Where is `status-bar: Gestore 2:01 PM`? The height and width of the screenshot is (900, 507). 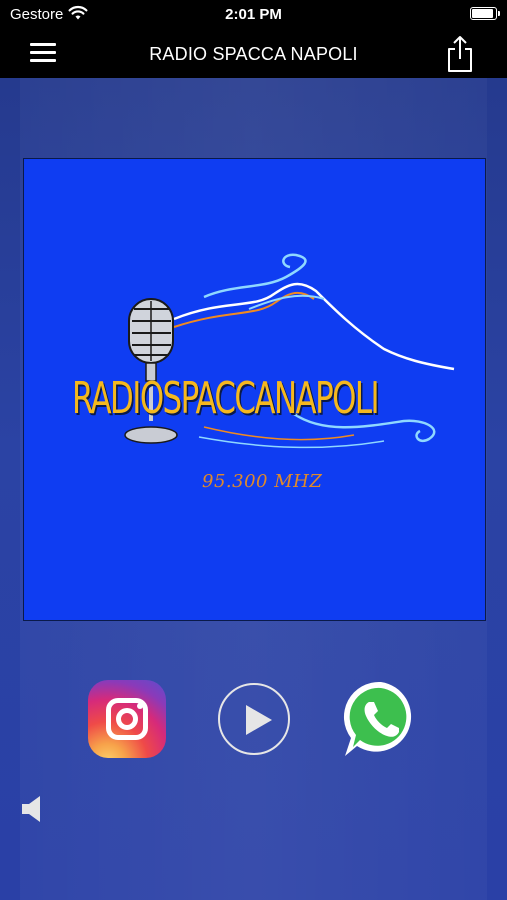
status-bar: Gestore 2:01 PM is located at coordinates (253, 15).